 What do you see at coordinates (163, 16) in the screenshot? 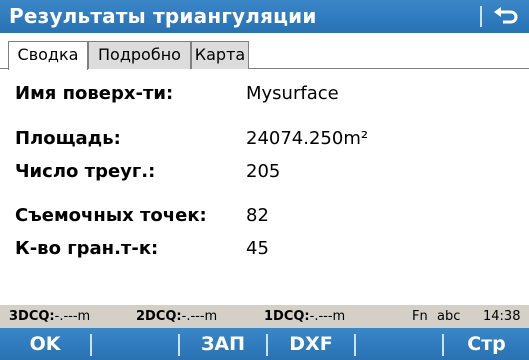
I see `window-title: Результаты триангуляции` at bounding box center [163, 16].